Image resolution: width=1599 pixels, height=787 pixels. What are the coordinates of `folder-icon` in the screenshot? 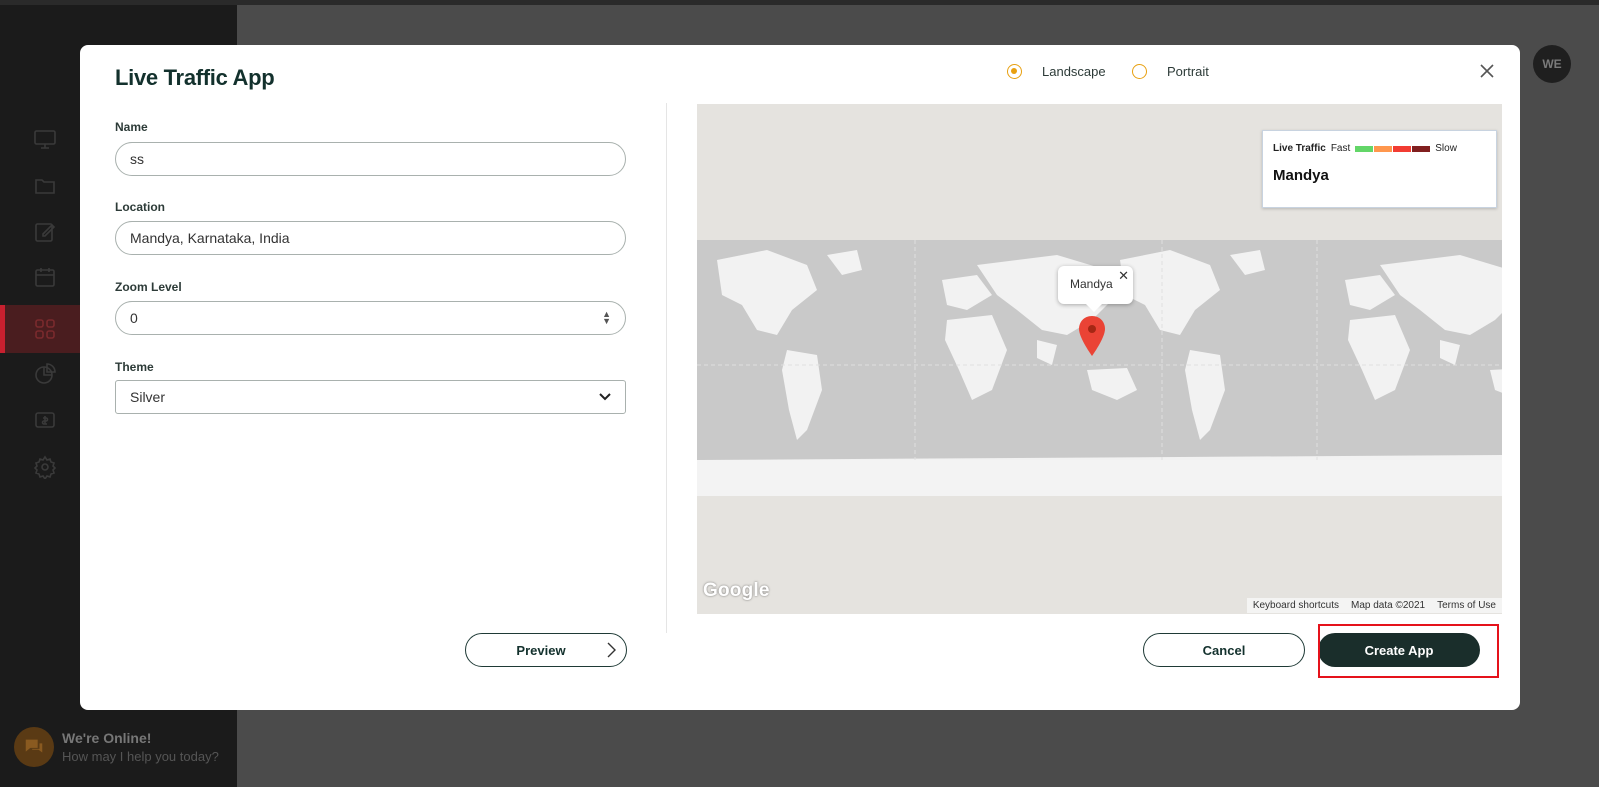 It's located at (45, 186).